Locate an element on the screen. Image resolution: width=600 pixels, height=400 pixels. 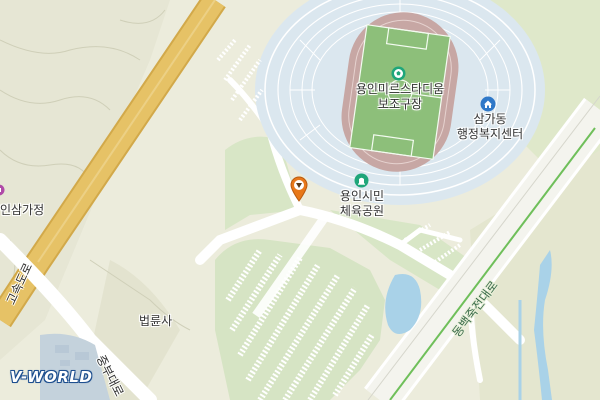
office-label: 삼가동 행정복지센터 is located at coordinates (490, 126).